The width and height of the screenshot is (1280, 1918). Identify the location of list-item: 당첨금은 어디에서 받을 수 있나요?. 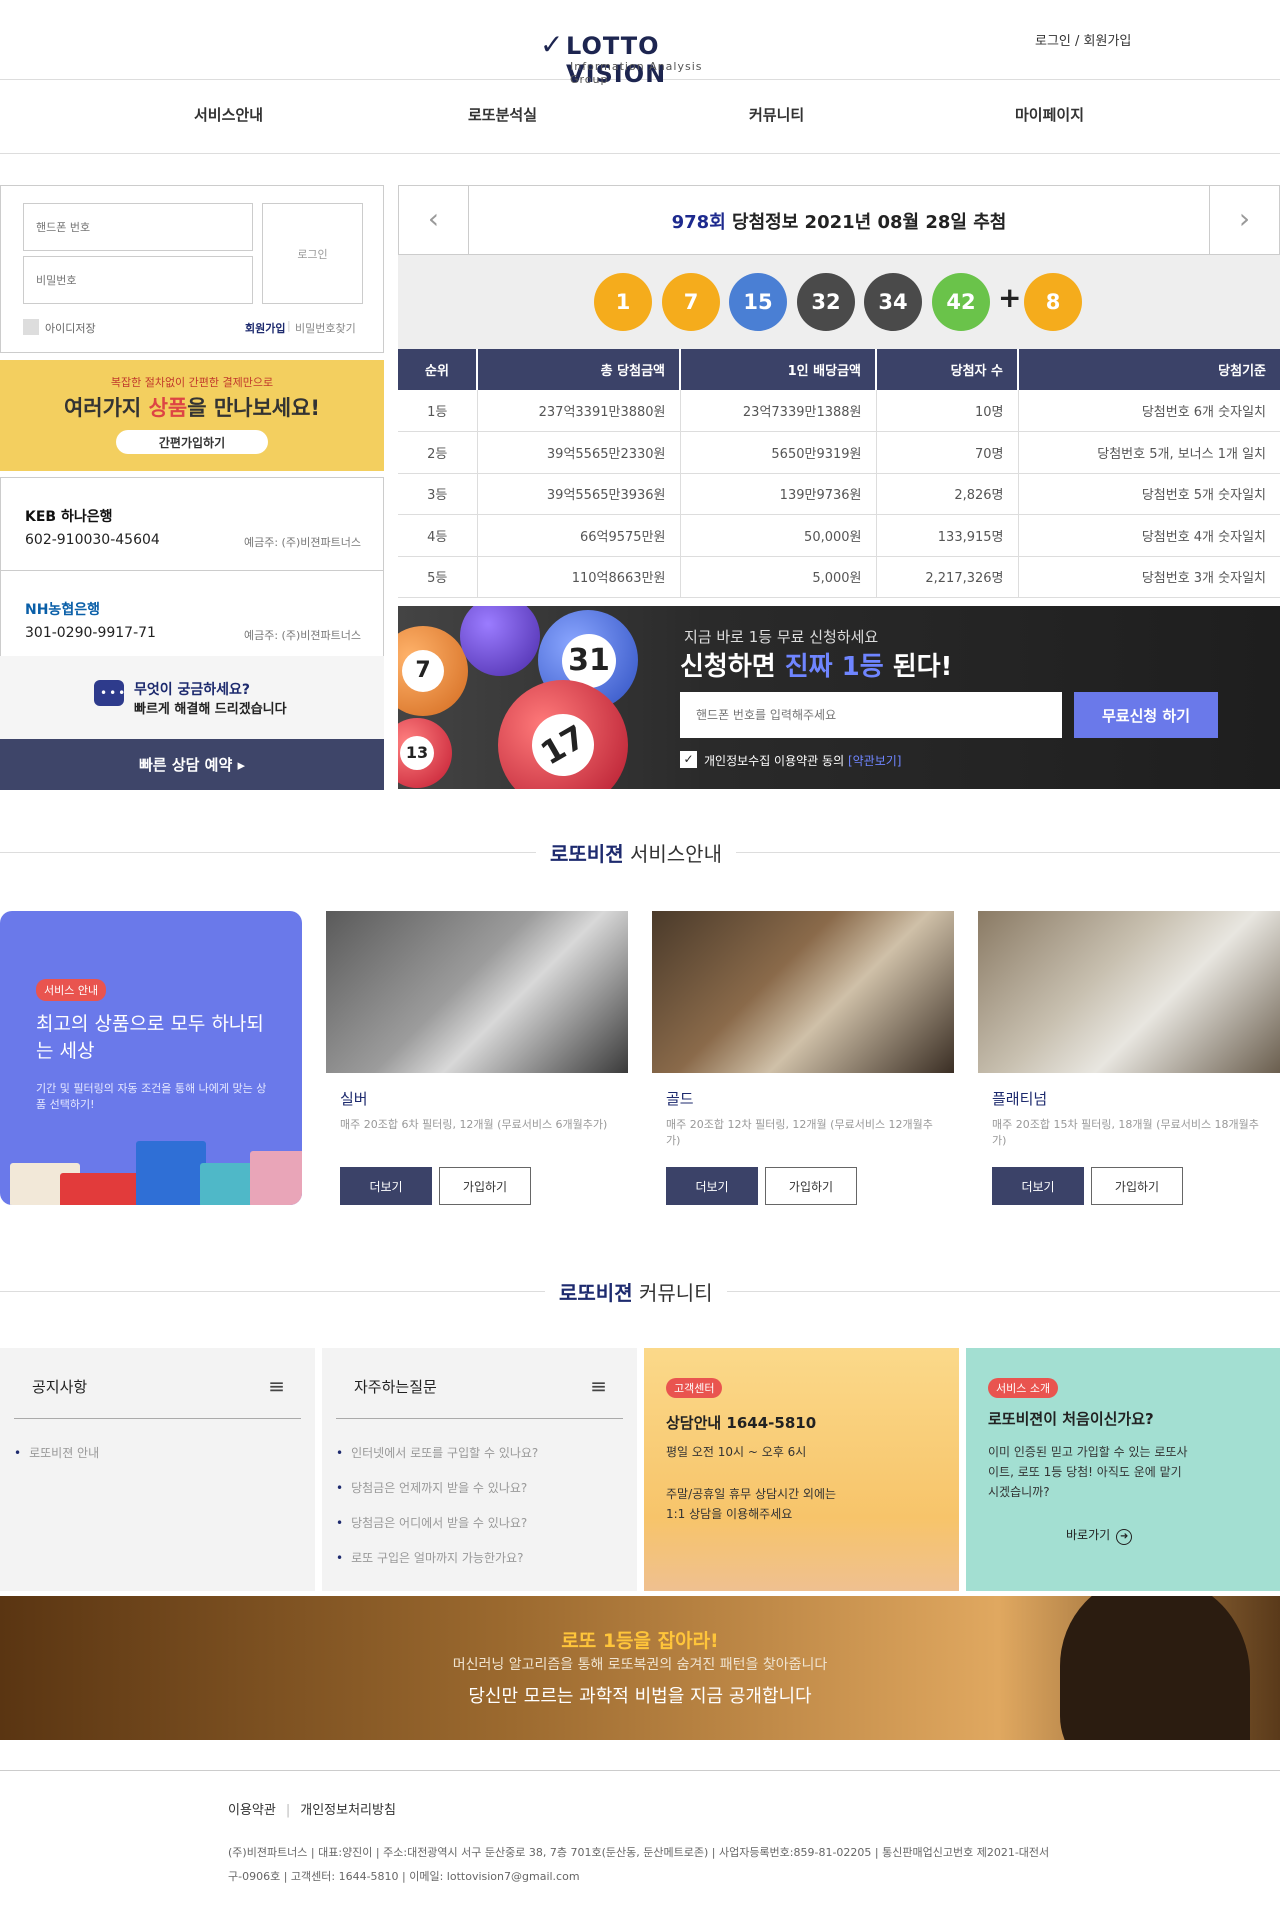
(437, 1522).